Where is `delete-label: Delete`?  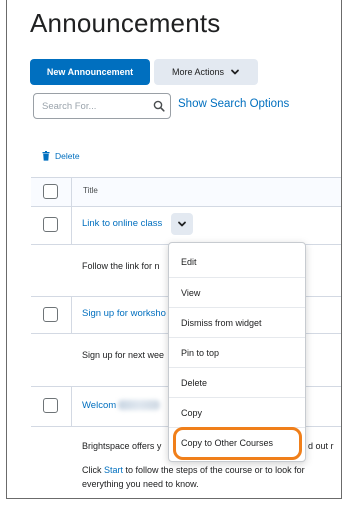
delete-label: Delete is located at coordinates (67, 156).